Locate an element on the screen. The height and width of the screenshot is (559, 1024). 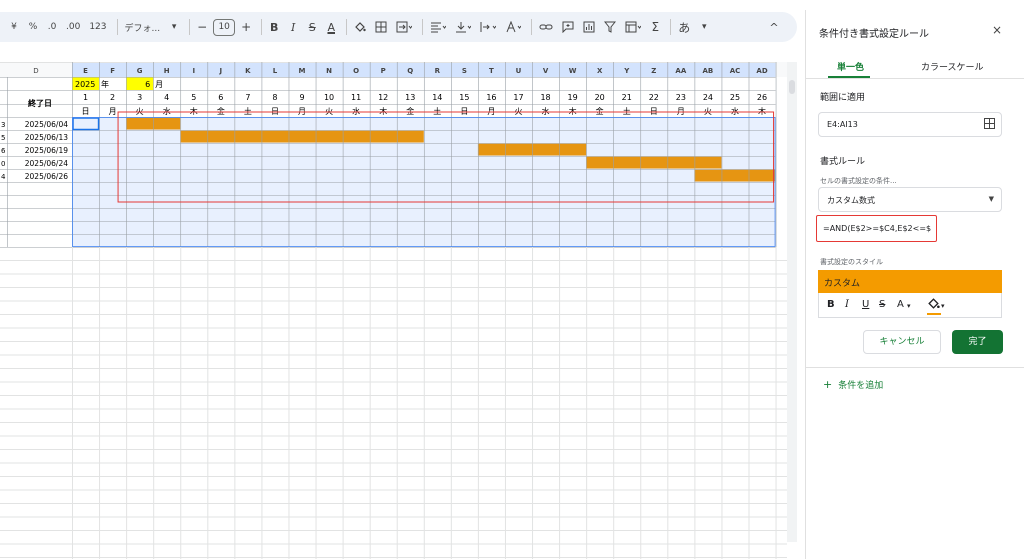
column-header: M is located at coordinates (302, 71).